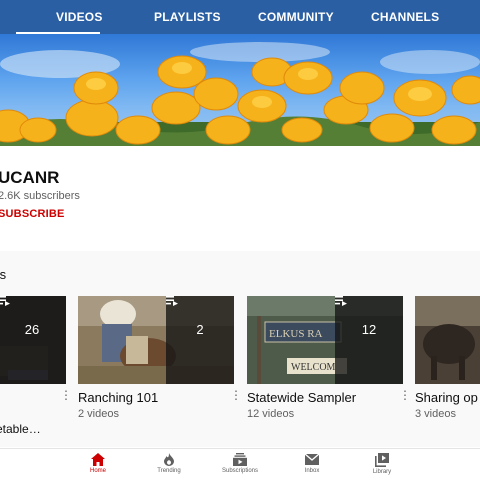 The image size is (480, 480). Describe the element at coordinates (97, 471) in the screenshot. I see `nav-label: Home` at that location.